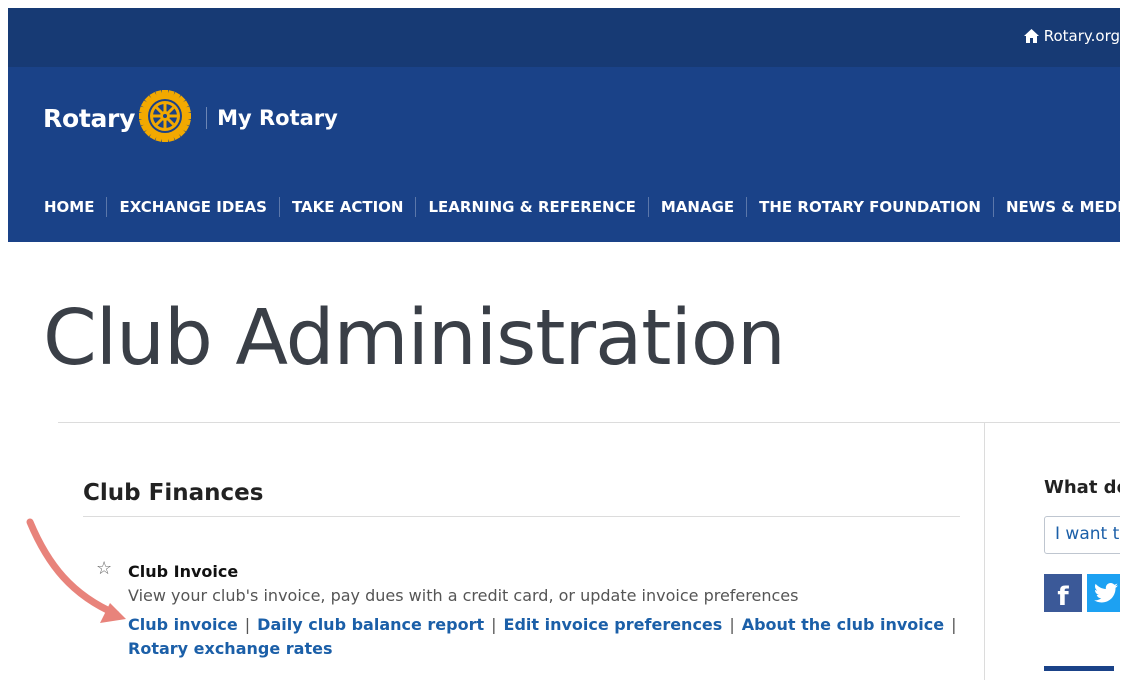 The height and width of the screenshot is (688, 1128). I want to click on brand-subtitle: My Rotary, so click(277, 118).